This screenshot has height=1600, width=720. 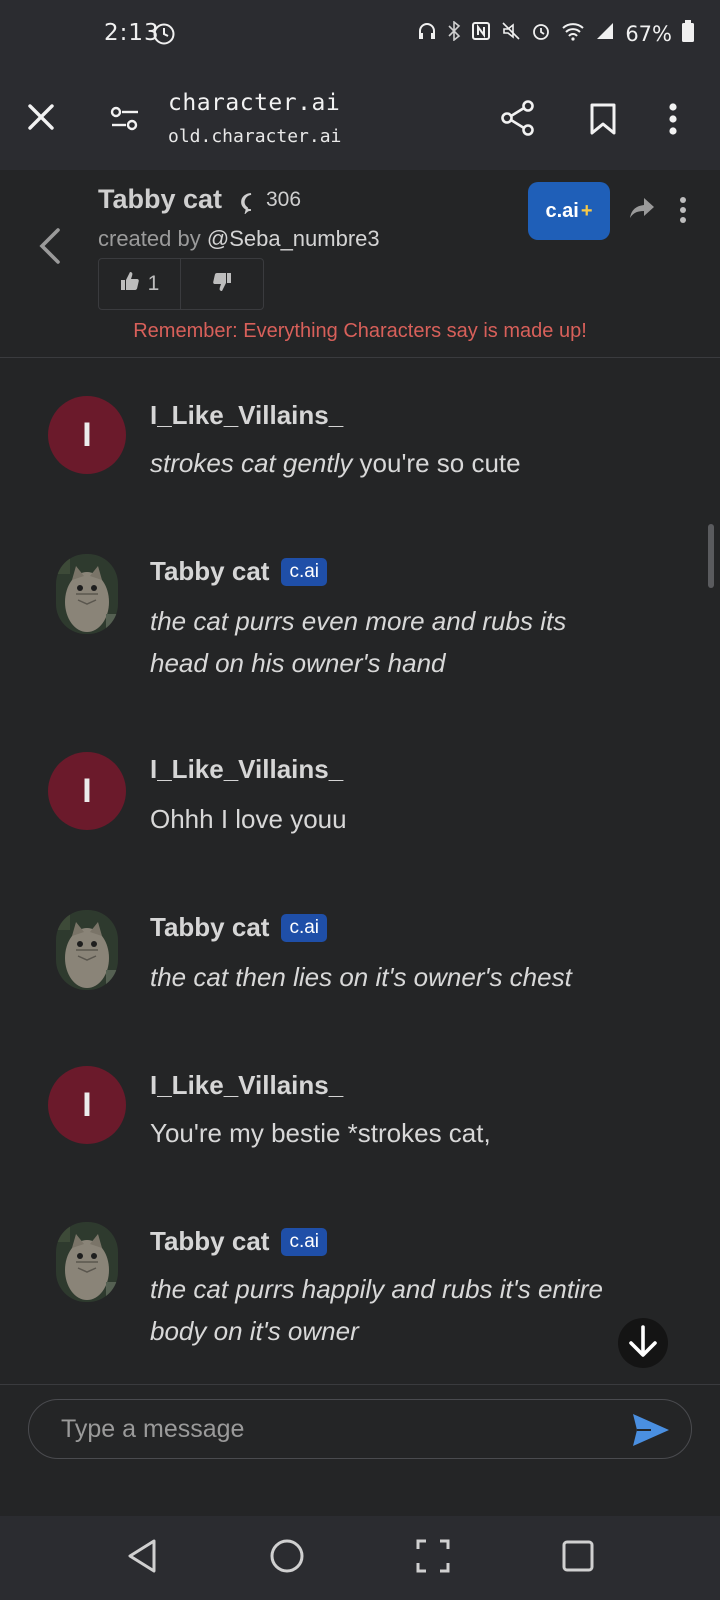 I want to click on message-plain-text: You're my bestie *strokes cat,, so click(x=320, y=1133).